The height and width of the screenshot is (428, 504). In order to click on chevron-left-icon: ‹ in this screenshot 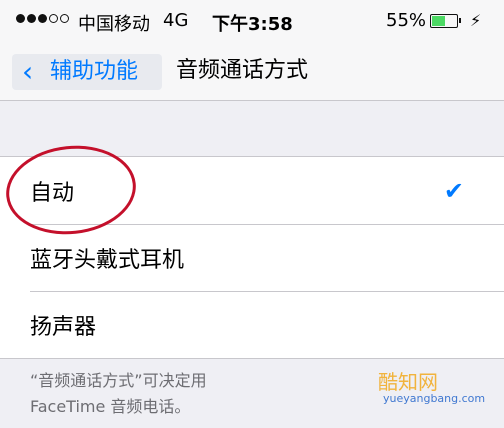, I will do `click(28, 71)`.